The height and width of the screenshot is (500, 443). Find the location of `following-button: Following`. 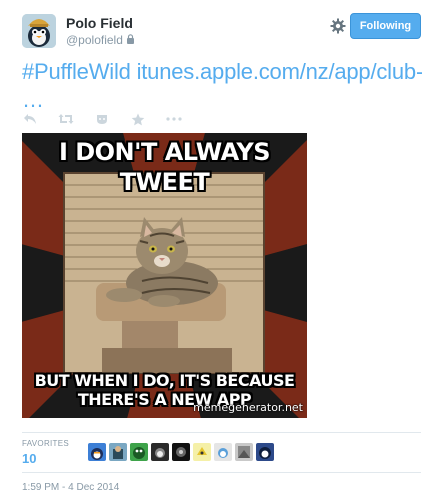

following-button: Following is located at coordinates (385, 26).